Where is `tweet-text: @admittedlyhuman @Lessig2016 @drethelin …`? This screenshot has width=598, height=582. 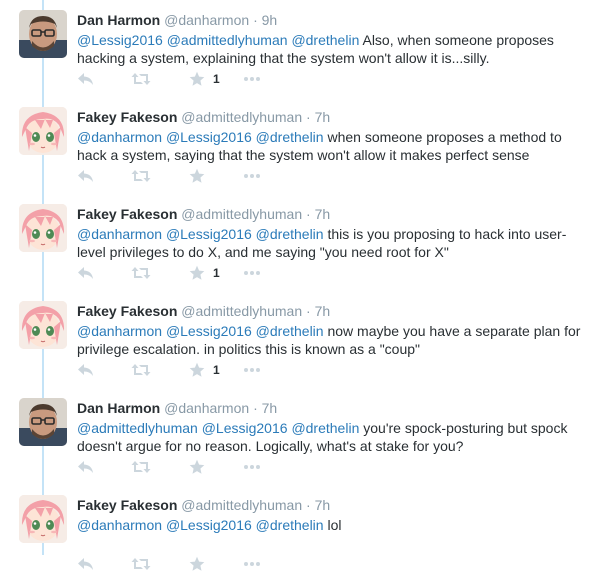
tweet-text: @admittedlyhuman @Lessig2016 @drethelin … is located at coordinates (329, 437).